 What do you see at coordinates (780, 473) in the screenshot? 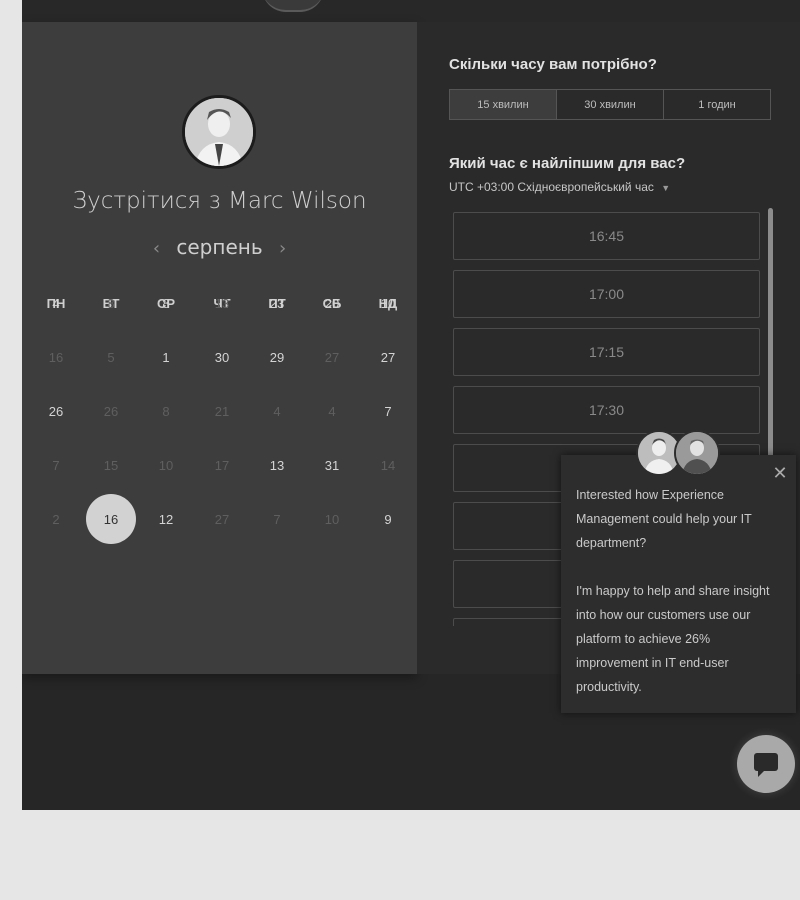
I see `close-icon: ✕` at bounding box center [780, 473].